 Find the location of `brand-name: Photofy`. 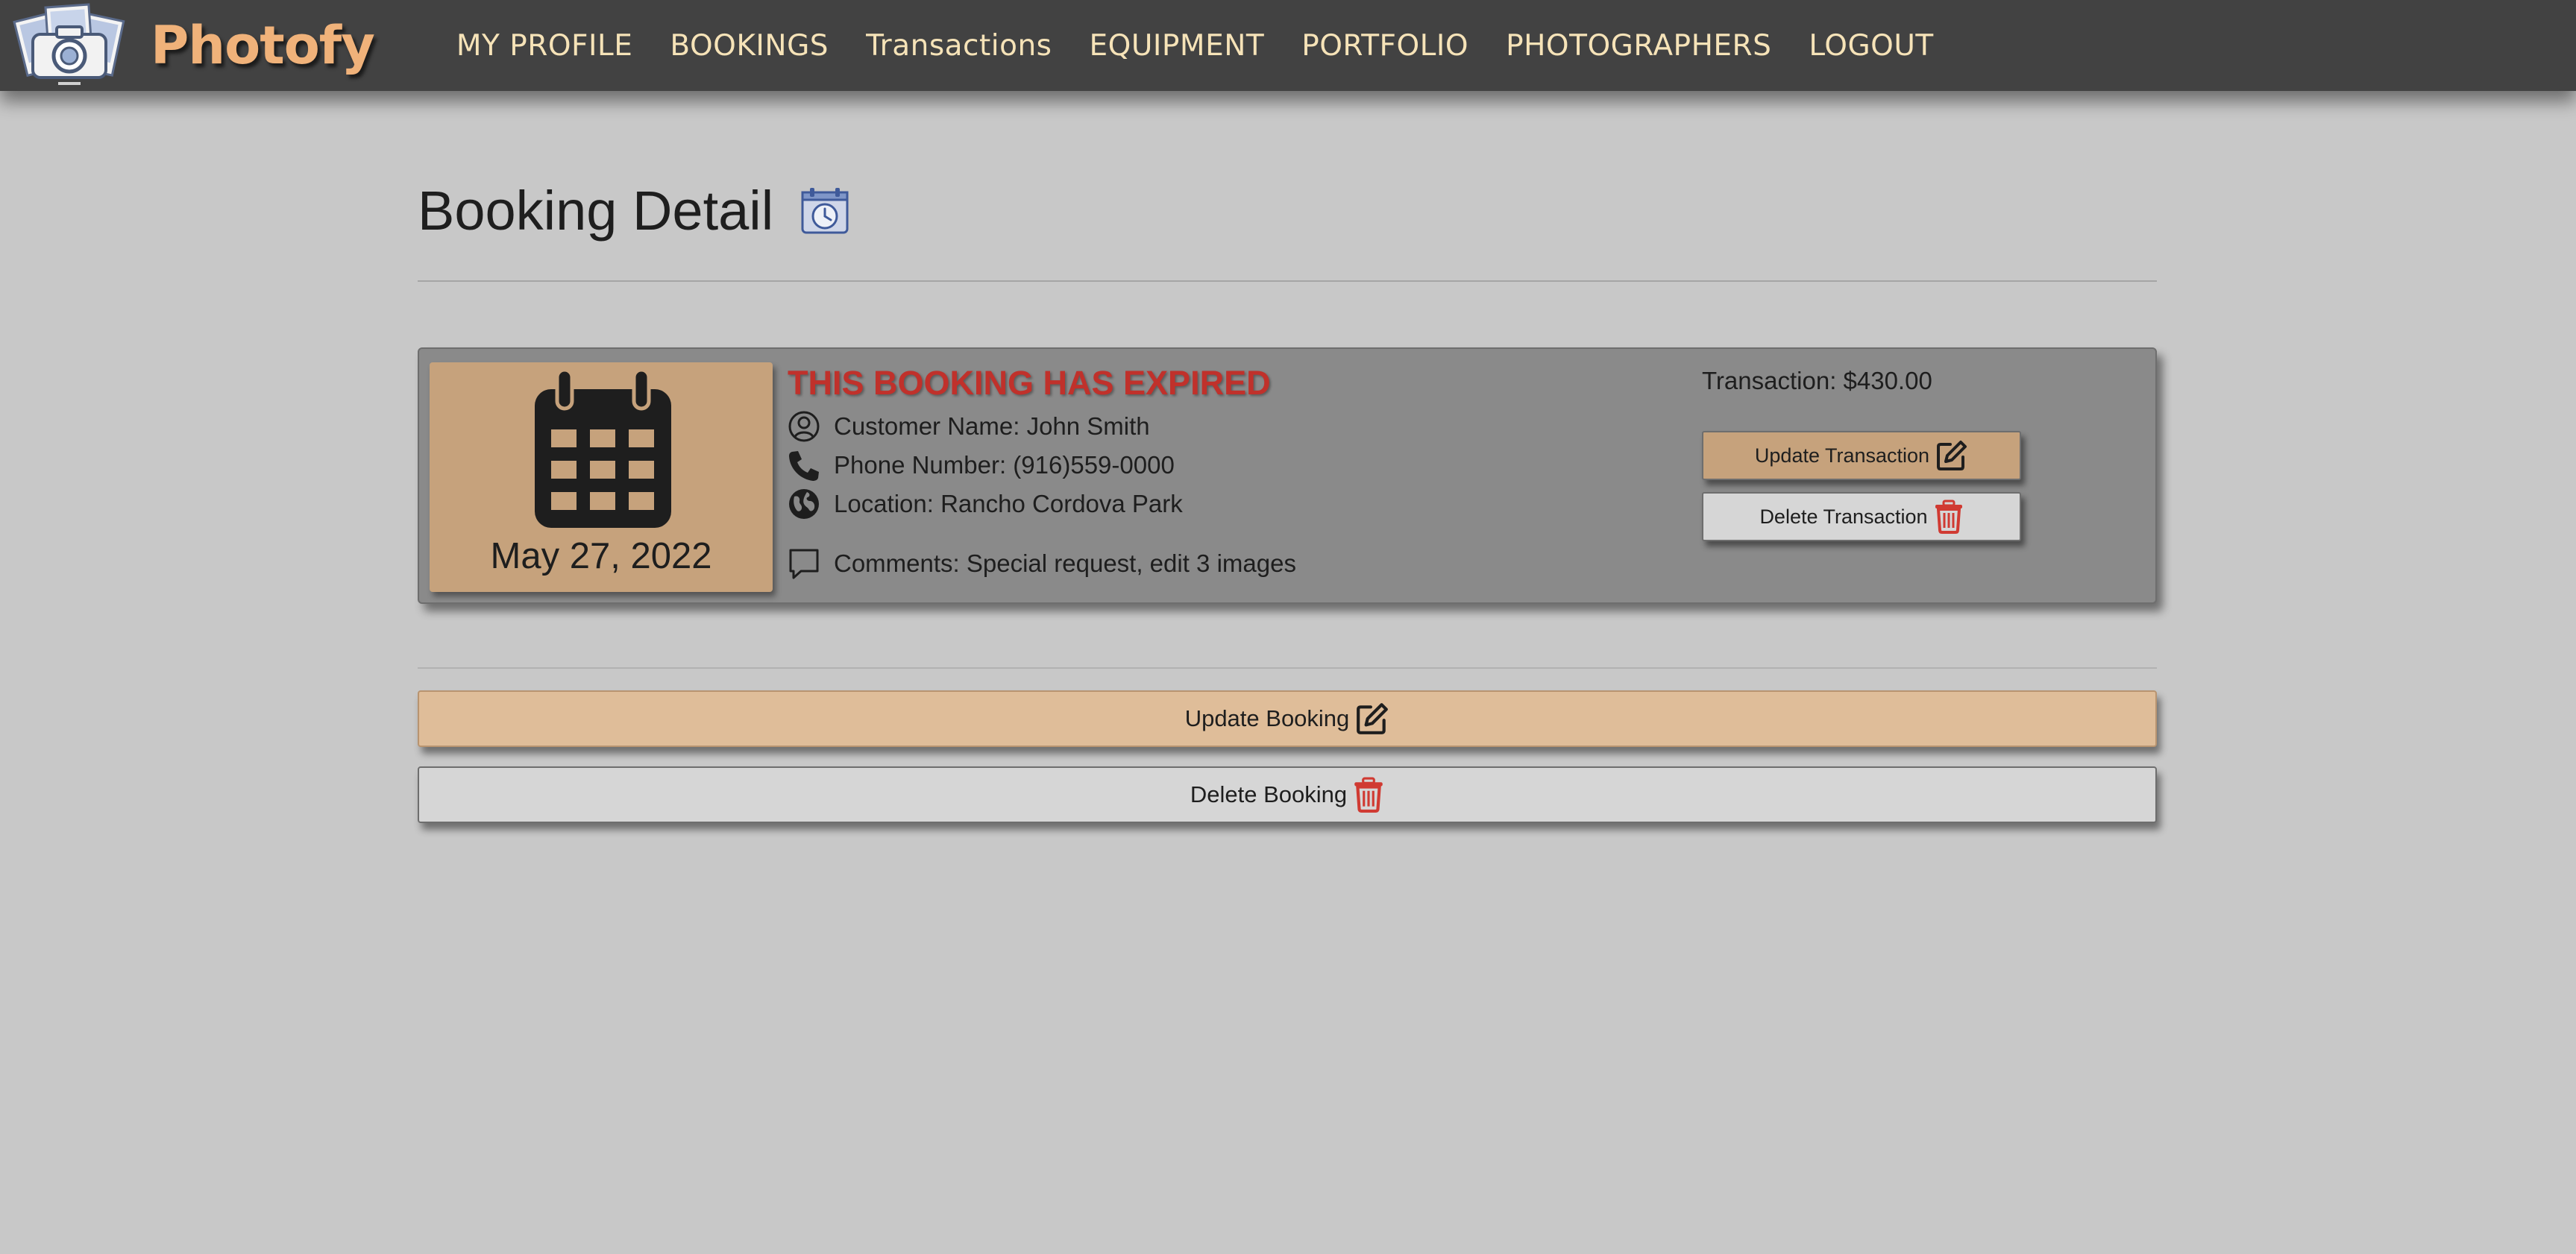

brand-name: Photofy is located at coordinates (263, 45).